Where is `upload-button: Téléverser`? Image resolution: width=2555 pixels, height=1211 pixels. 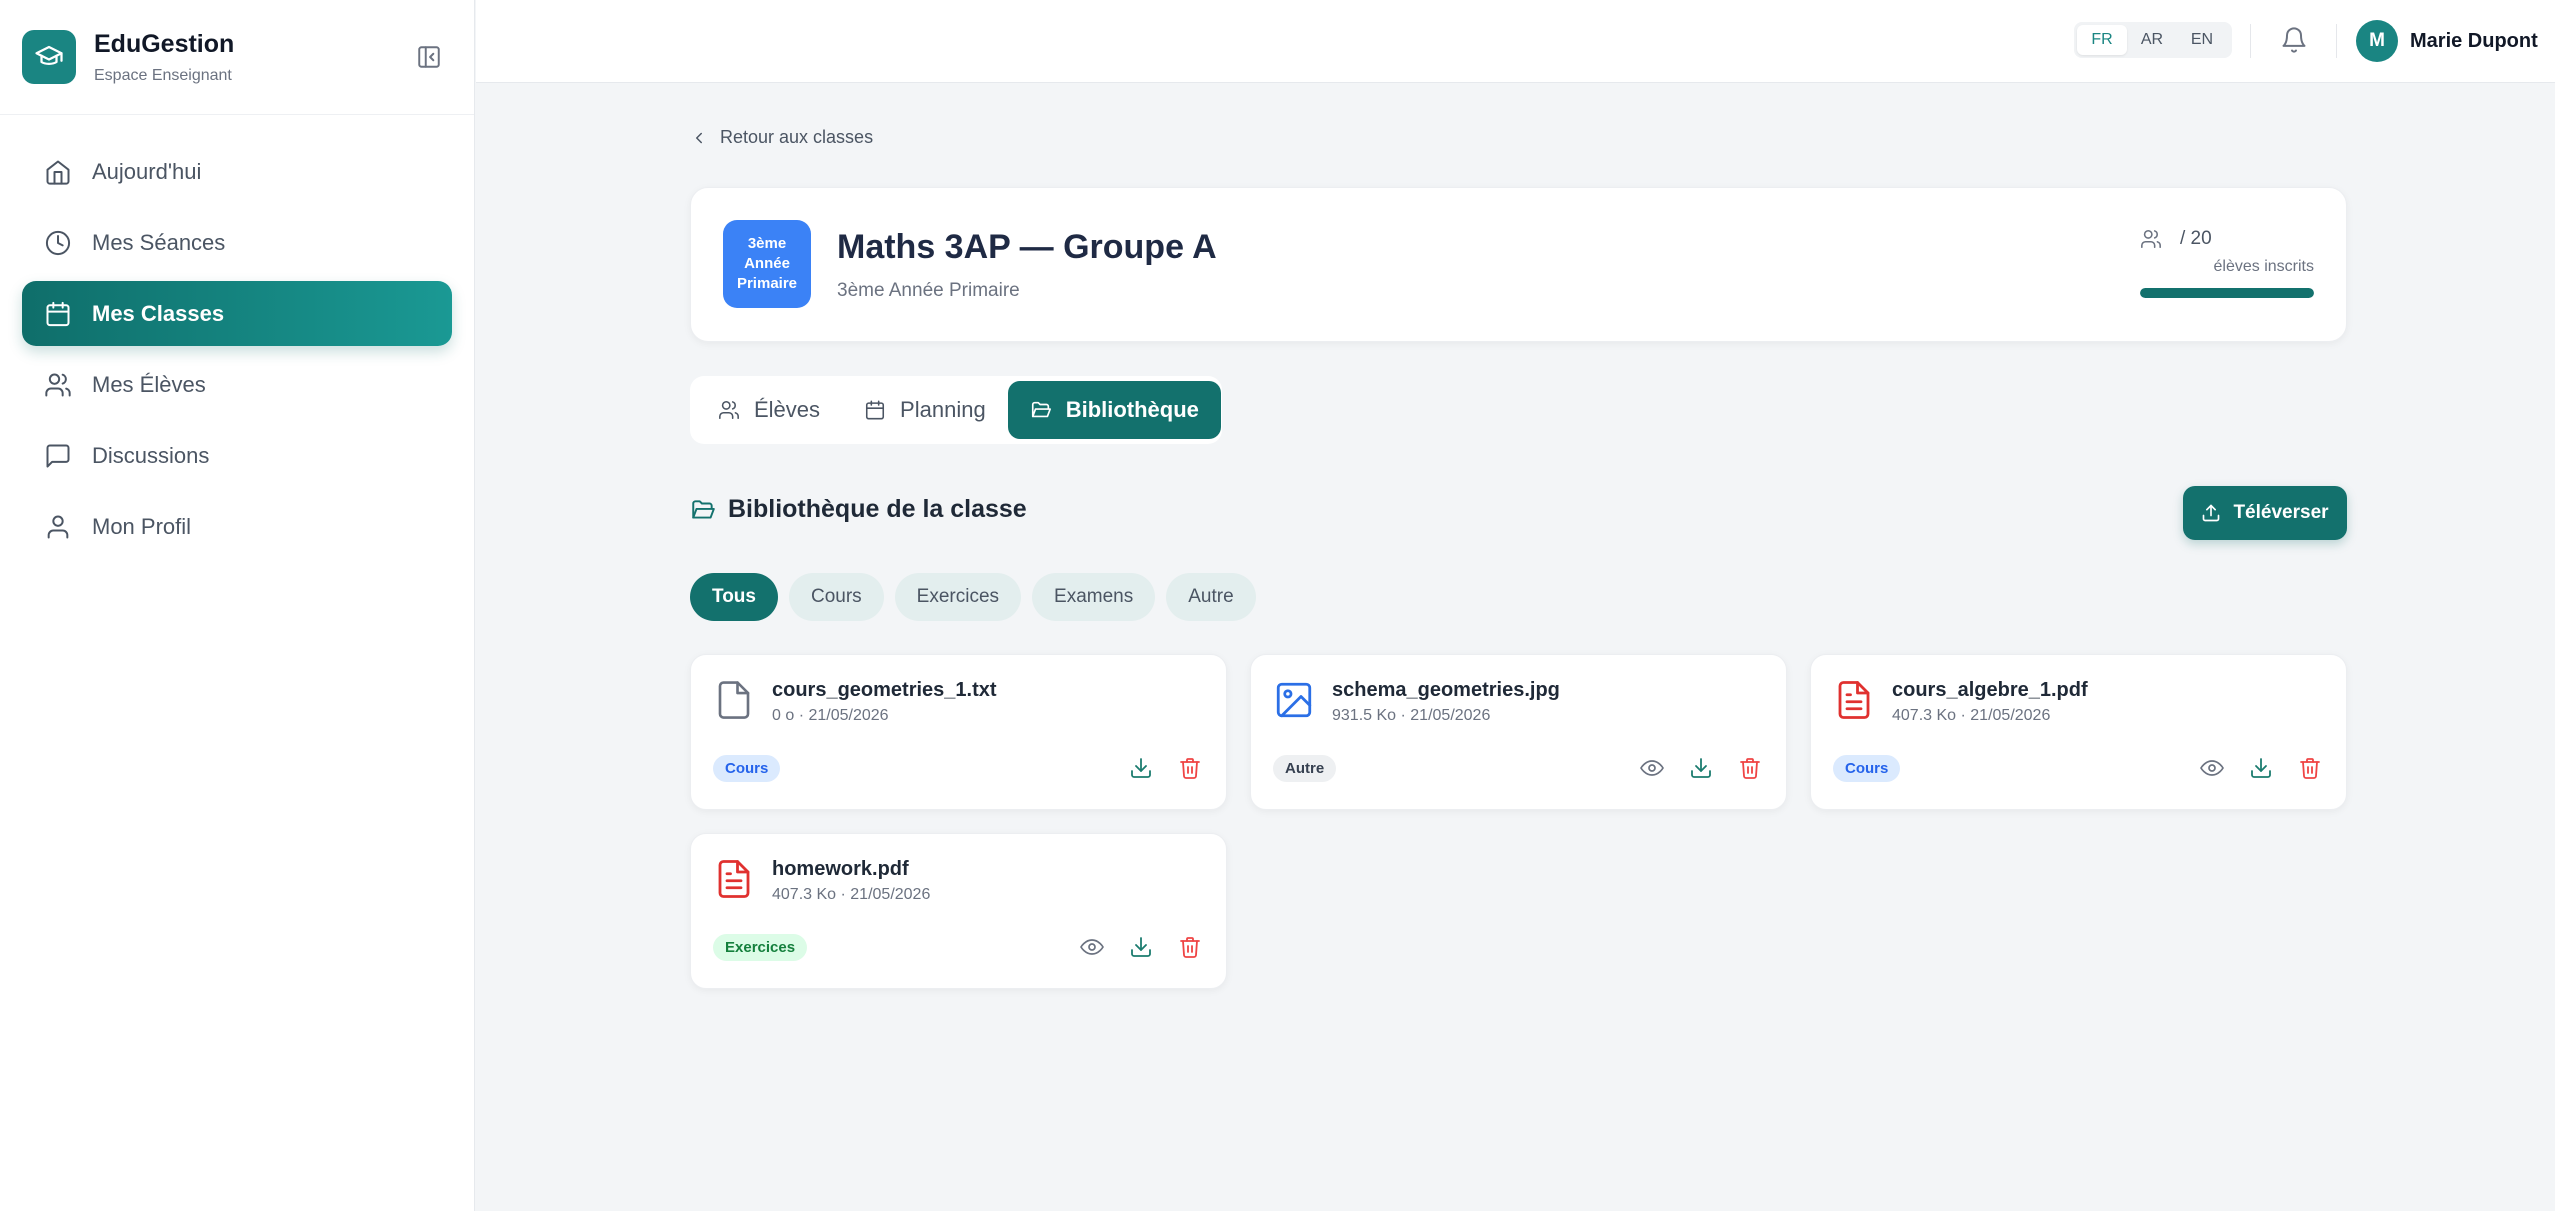
upload-button: Téléverser is located at coordinates (2265, 513).